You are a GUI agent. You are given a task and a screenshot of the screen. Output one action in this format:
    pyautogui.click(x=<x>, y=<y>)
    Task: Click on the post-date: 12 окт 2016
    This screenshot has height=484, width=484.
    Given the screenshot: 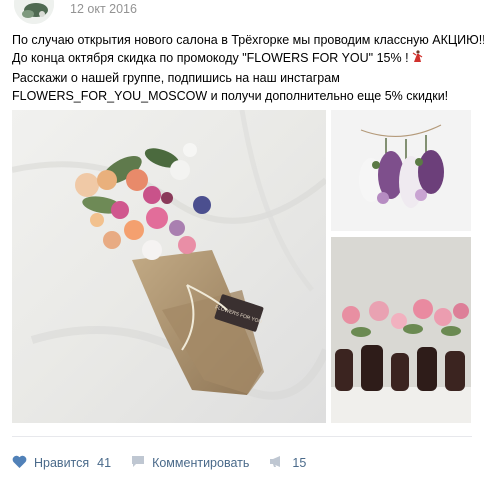 What is the action you would take?
    pyautogui.click(x=103, y=9)
    